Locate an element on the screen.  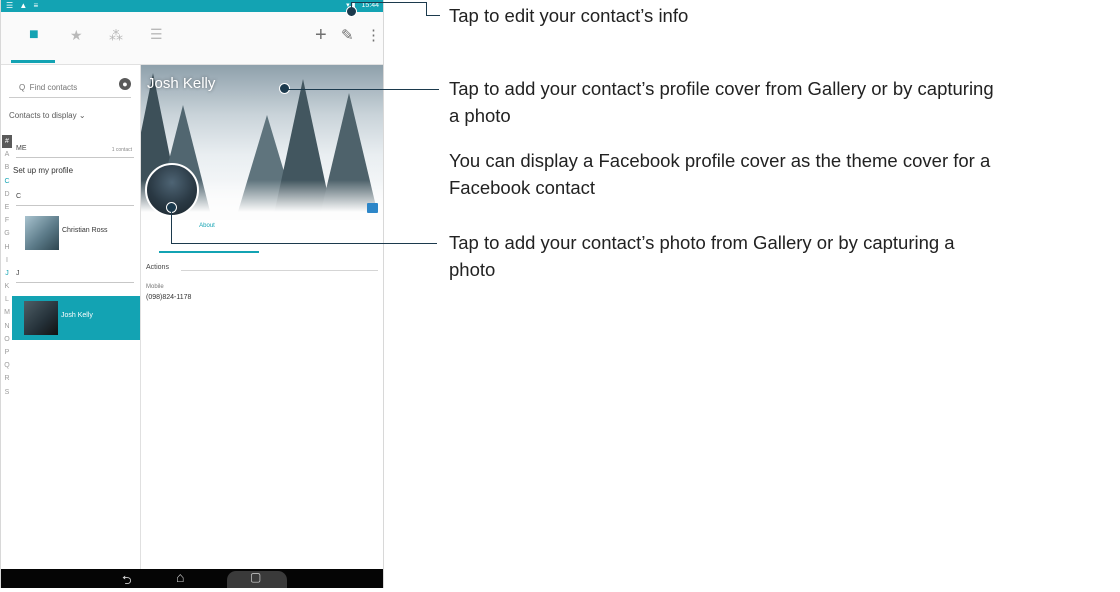
divider is located at coordinates (279, 270).